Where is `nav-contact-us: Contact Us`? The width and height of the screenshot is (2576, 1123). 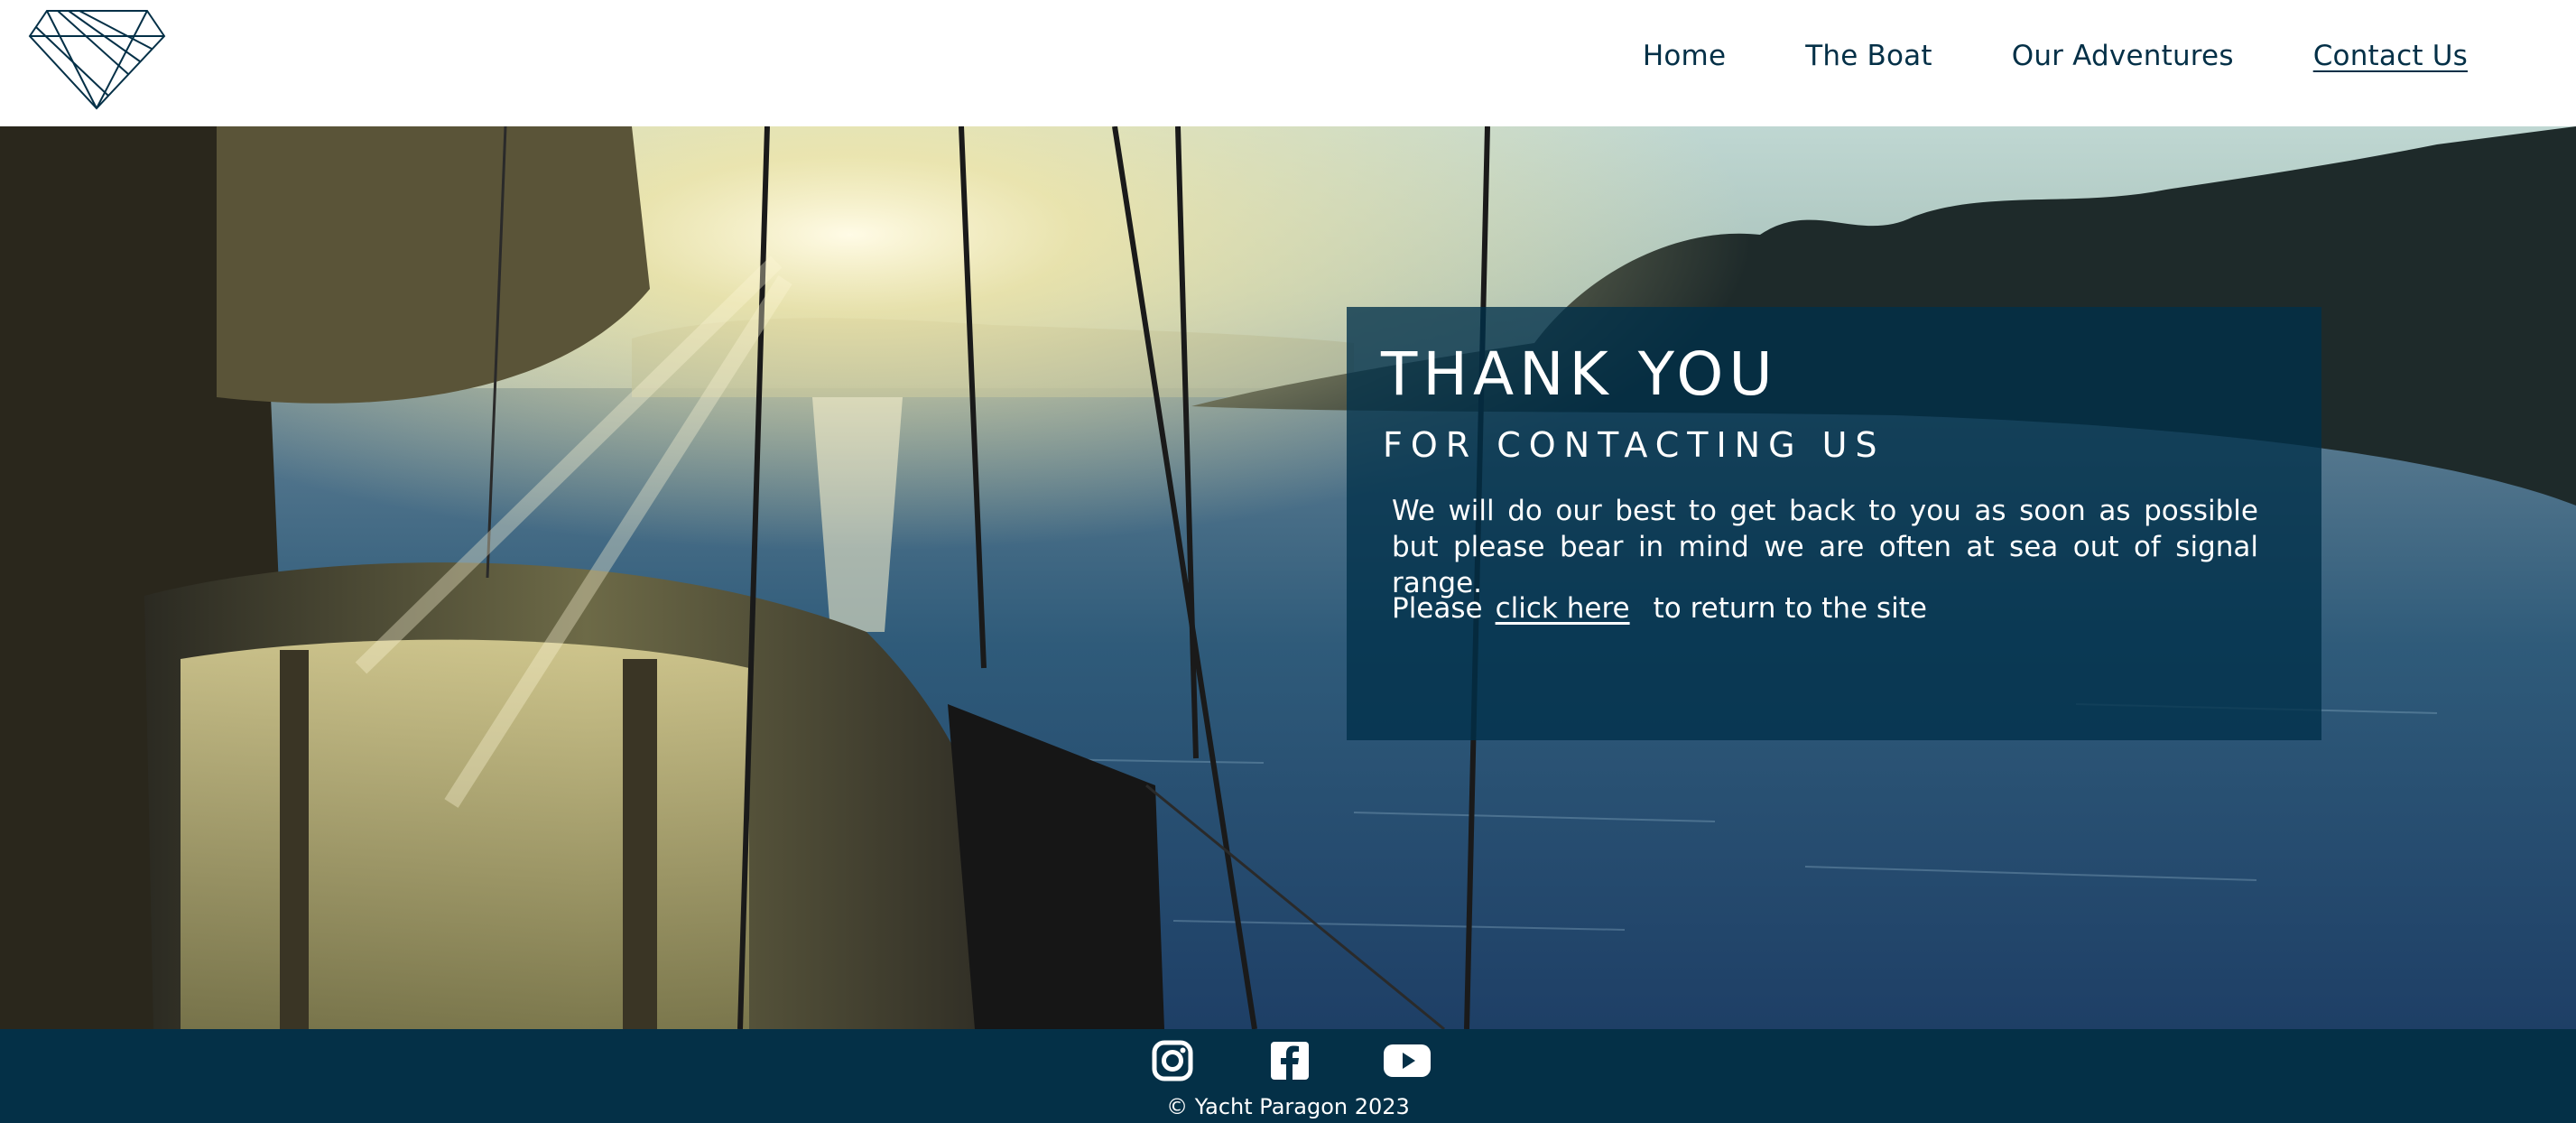 nav-contact-us: Contact Us is located at coordinates (2390, 56).